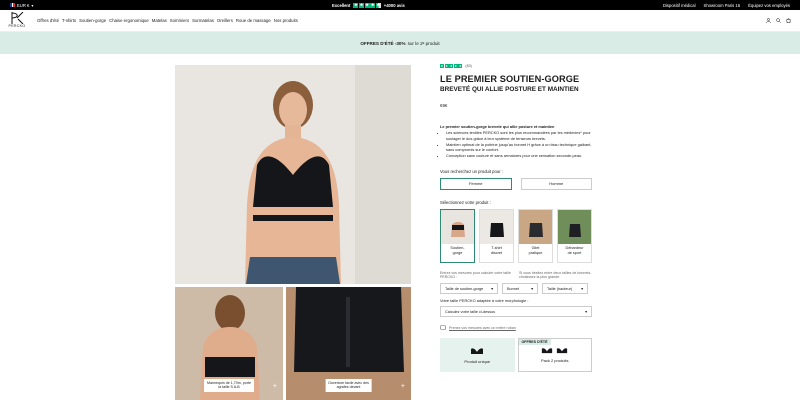 Image resolution: width=800 pixels, height=400 pixels. Describe the element at coordinates (516, 312) in the screenshot. I see `percko-size-select: Calculez votre taille ci-dessus ▾` at that location.